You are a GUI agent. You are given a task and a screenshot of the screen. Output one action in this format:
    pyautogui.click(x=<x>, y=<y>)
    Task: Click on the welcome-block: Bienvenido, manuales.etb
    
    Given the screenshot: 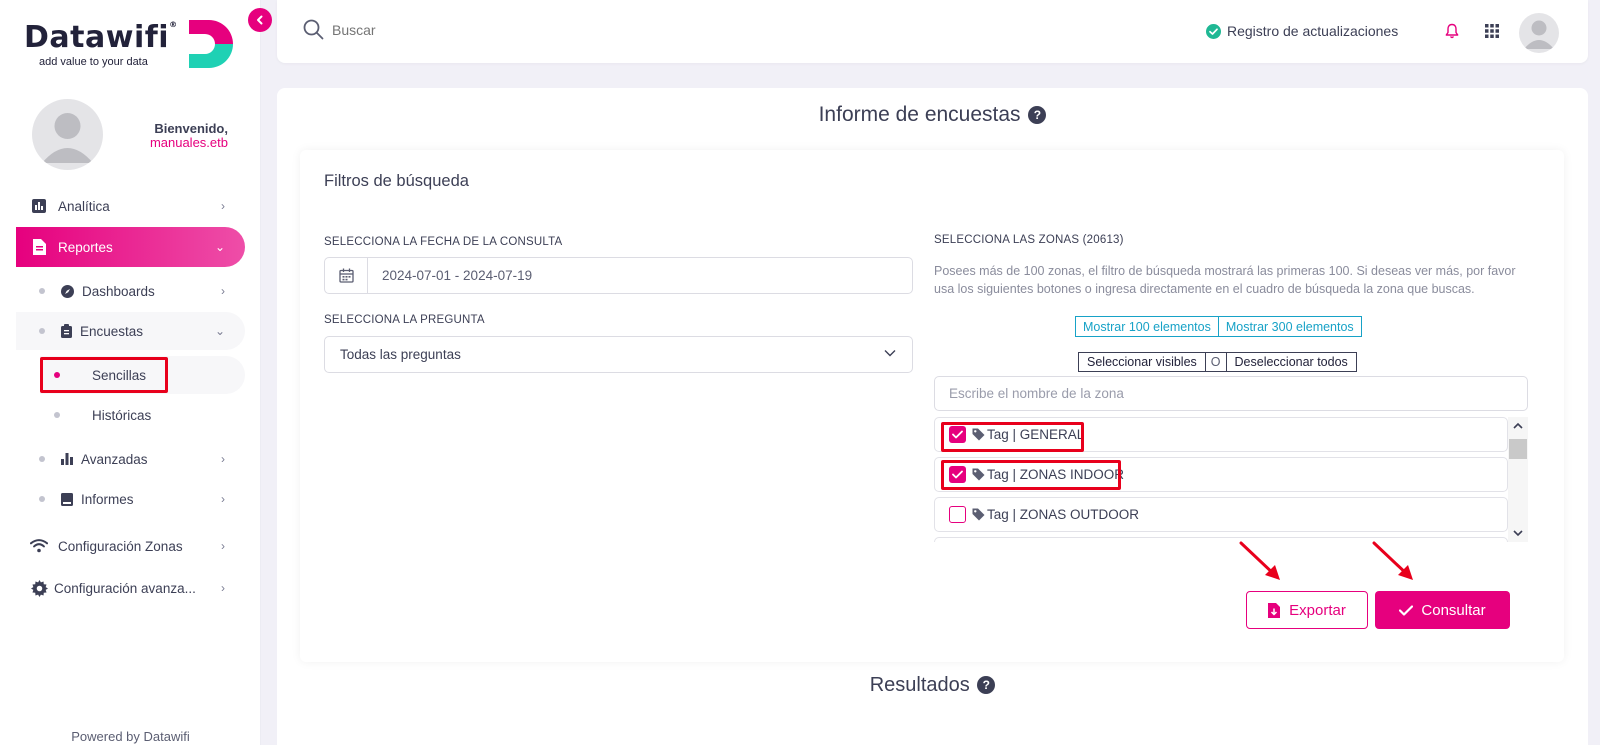 What is the action you would take?
    pyautogui.click(x=174, y=136)
    